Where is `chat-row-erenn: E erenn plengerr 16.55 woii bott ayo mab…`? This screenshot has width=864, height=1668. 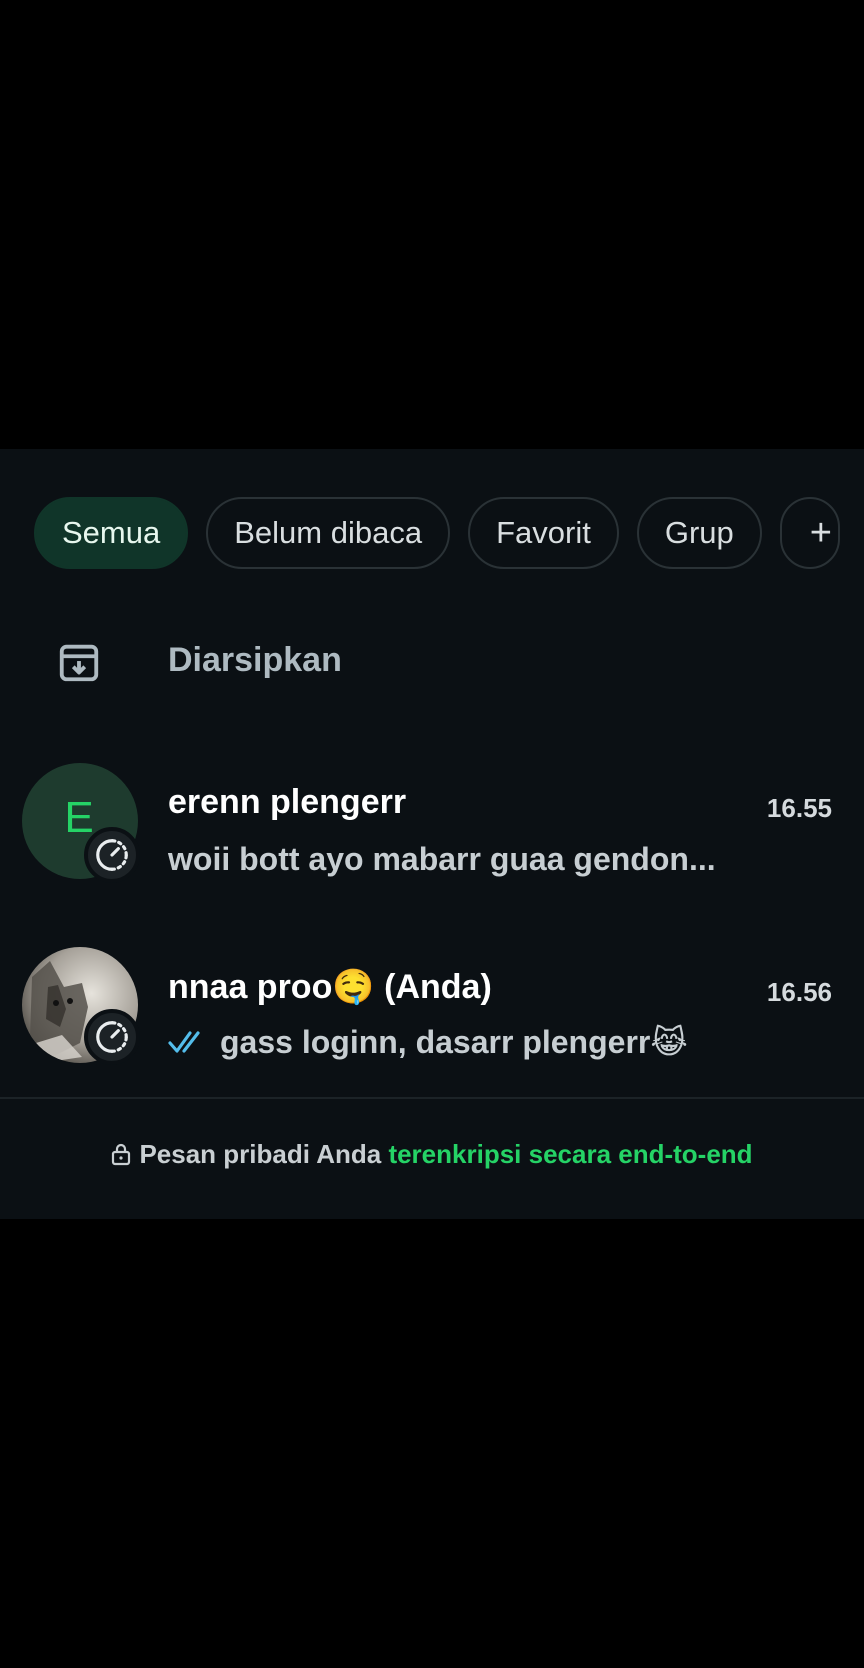 chat-row-erenn: E erenn plengerr 16.55 woii bott ayo mab… is located at coordinates (432, 828).